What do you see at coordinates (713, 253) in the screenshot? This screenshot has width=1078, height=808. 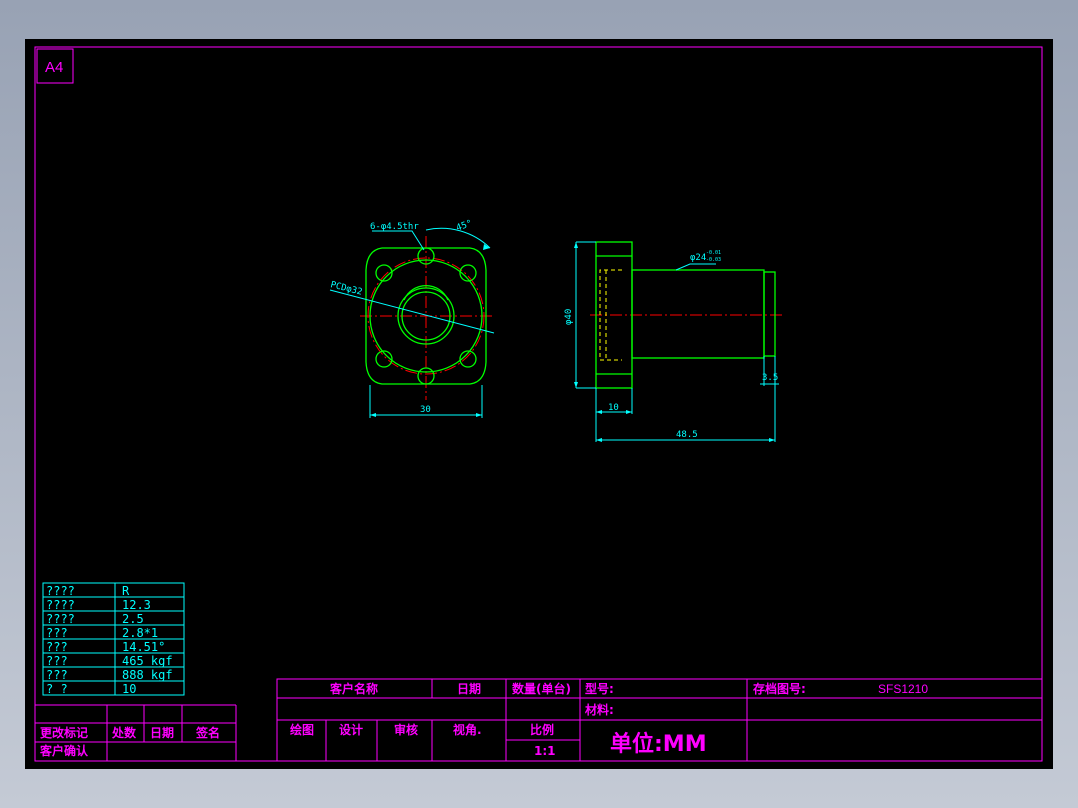 I see `tol-upper: -0.01` at bounding box center [713, 253].